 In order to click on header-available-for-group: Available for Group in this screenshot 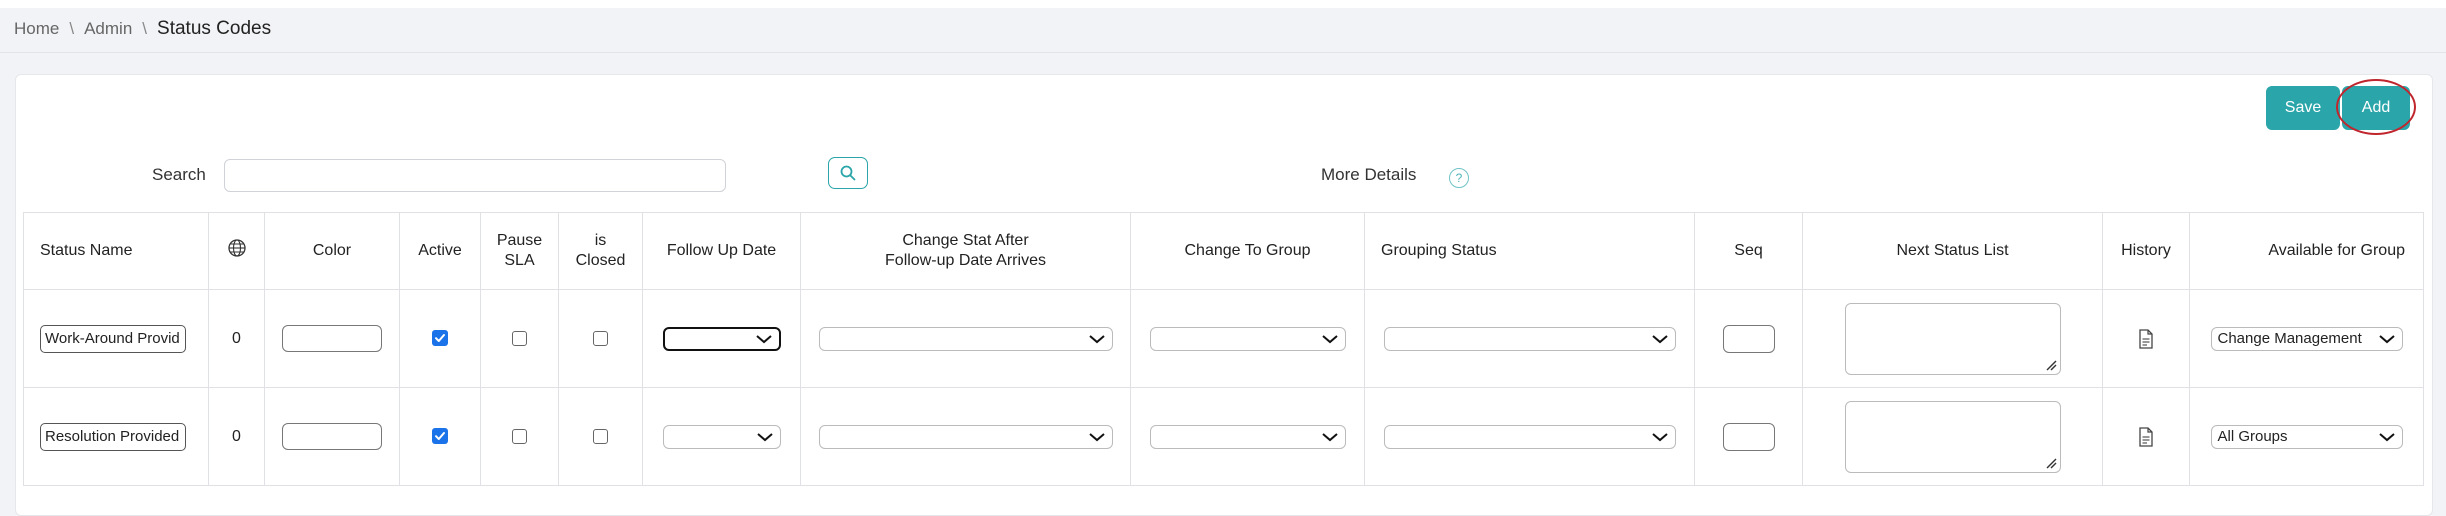, I will do `click(2306, 251)`.